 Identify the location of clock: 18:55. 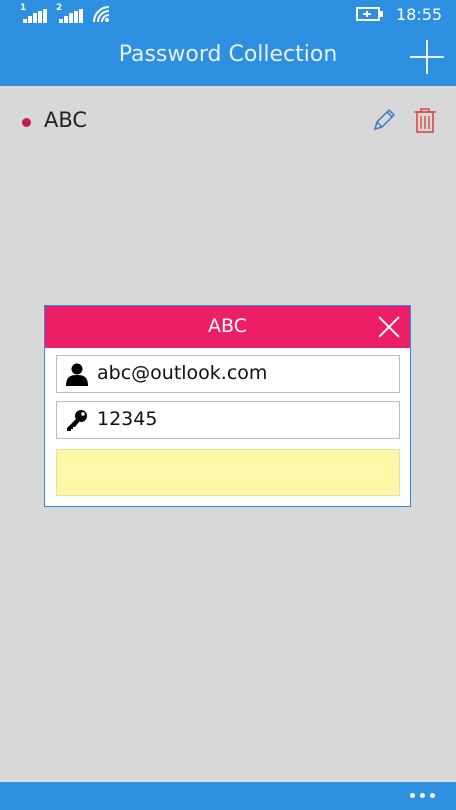
(419, 14).